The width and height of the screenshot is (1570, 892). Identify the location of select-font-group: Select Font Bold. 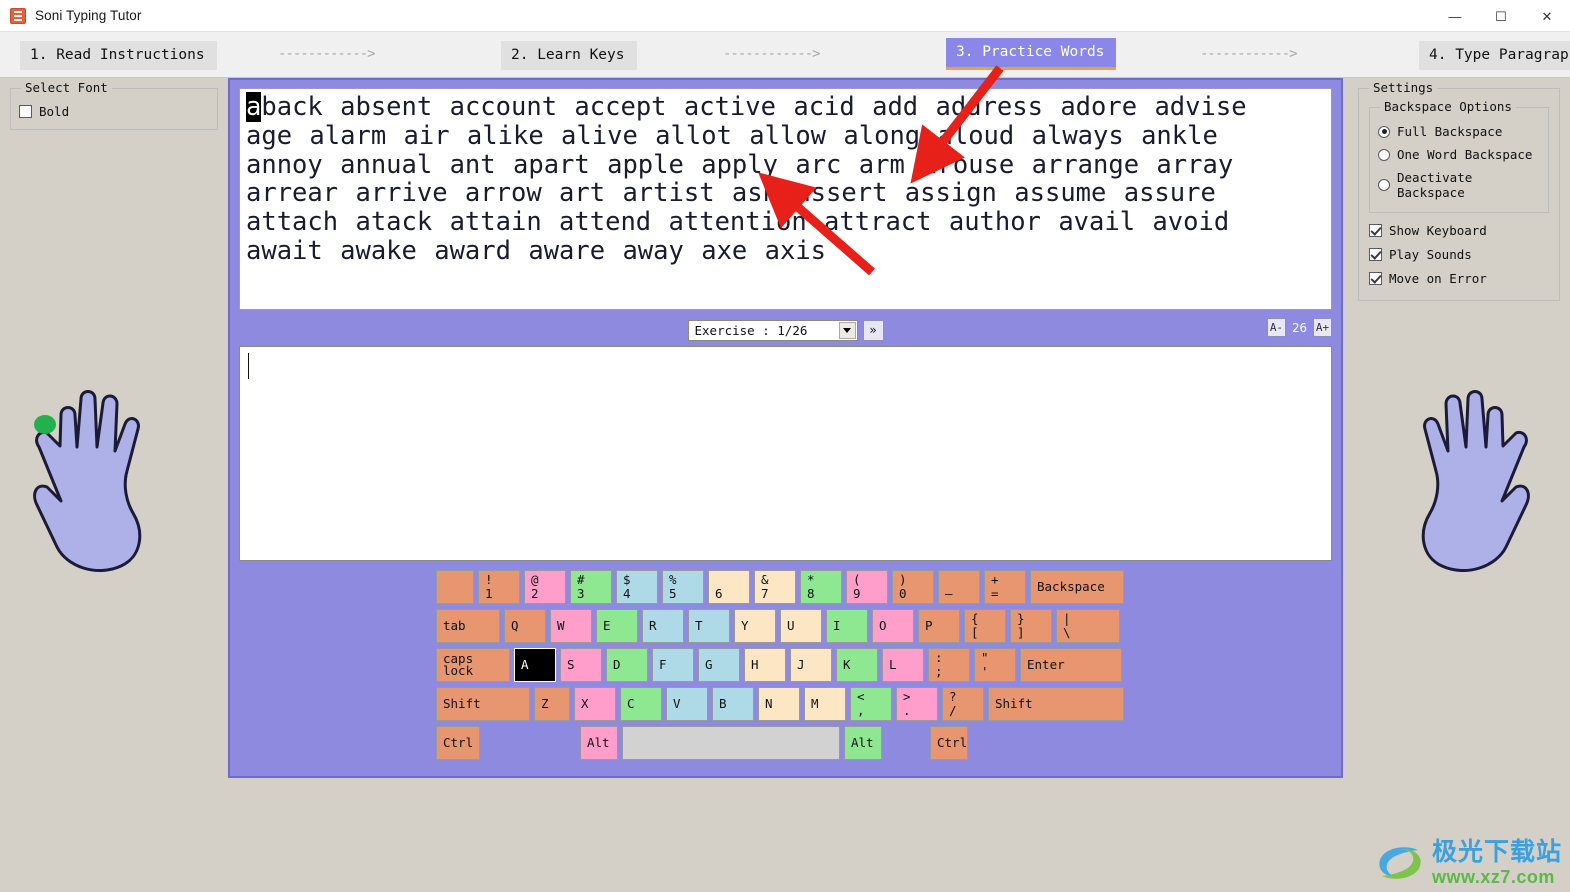
(114, 105).